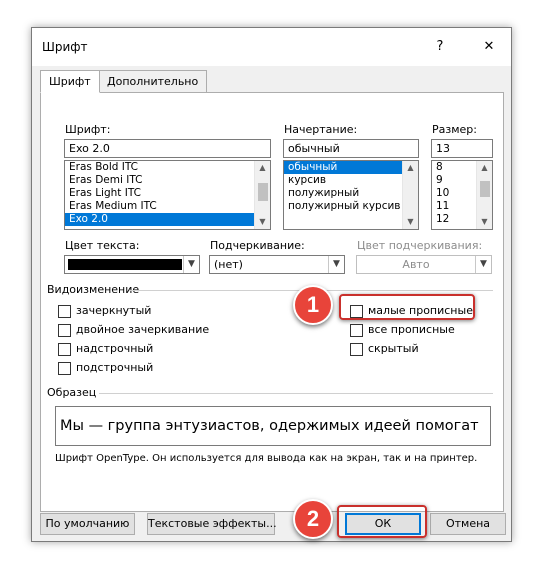  What do you see at coordinates (65, 47) in the screenshot?
I see `dialog-title: Шрифт` at bounding box center [65, 47].